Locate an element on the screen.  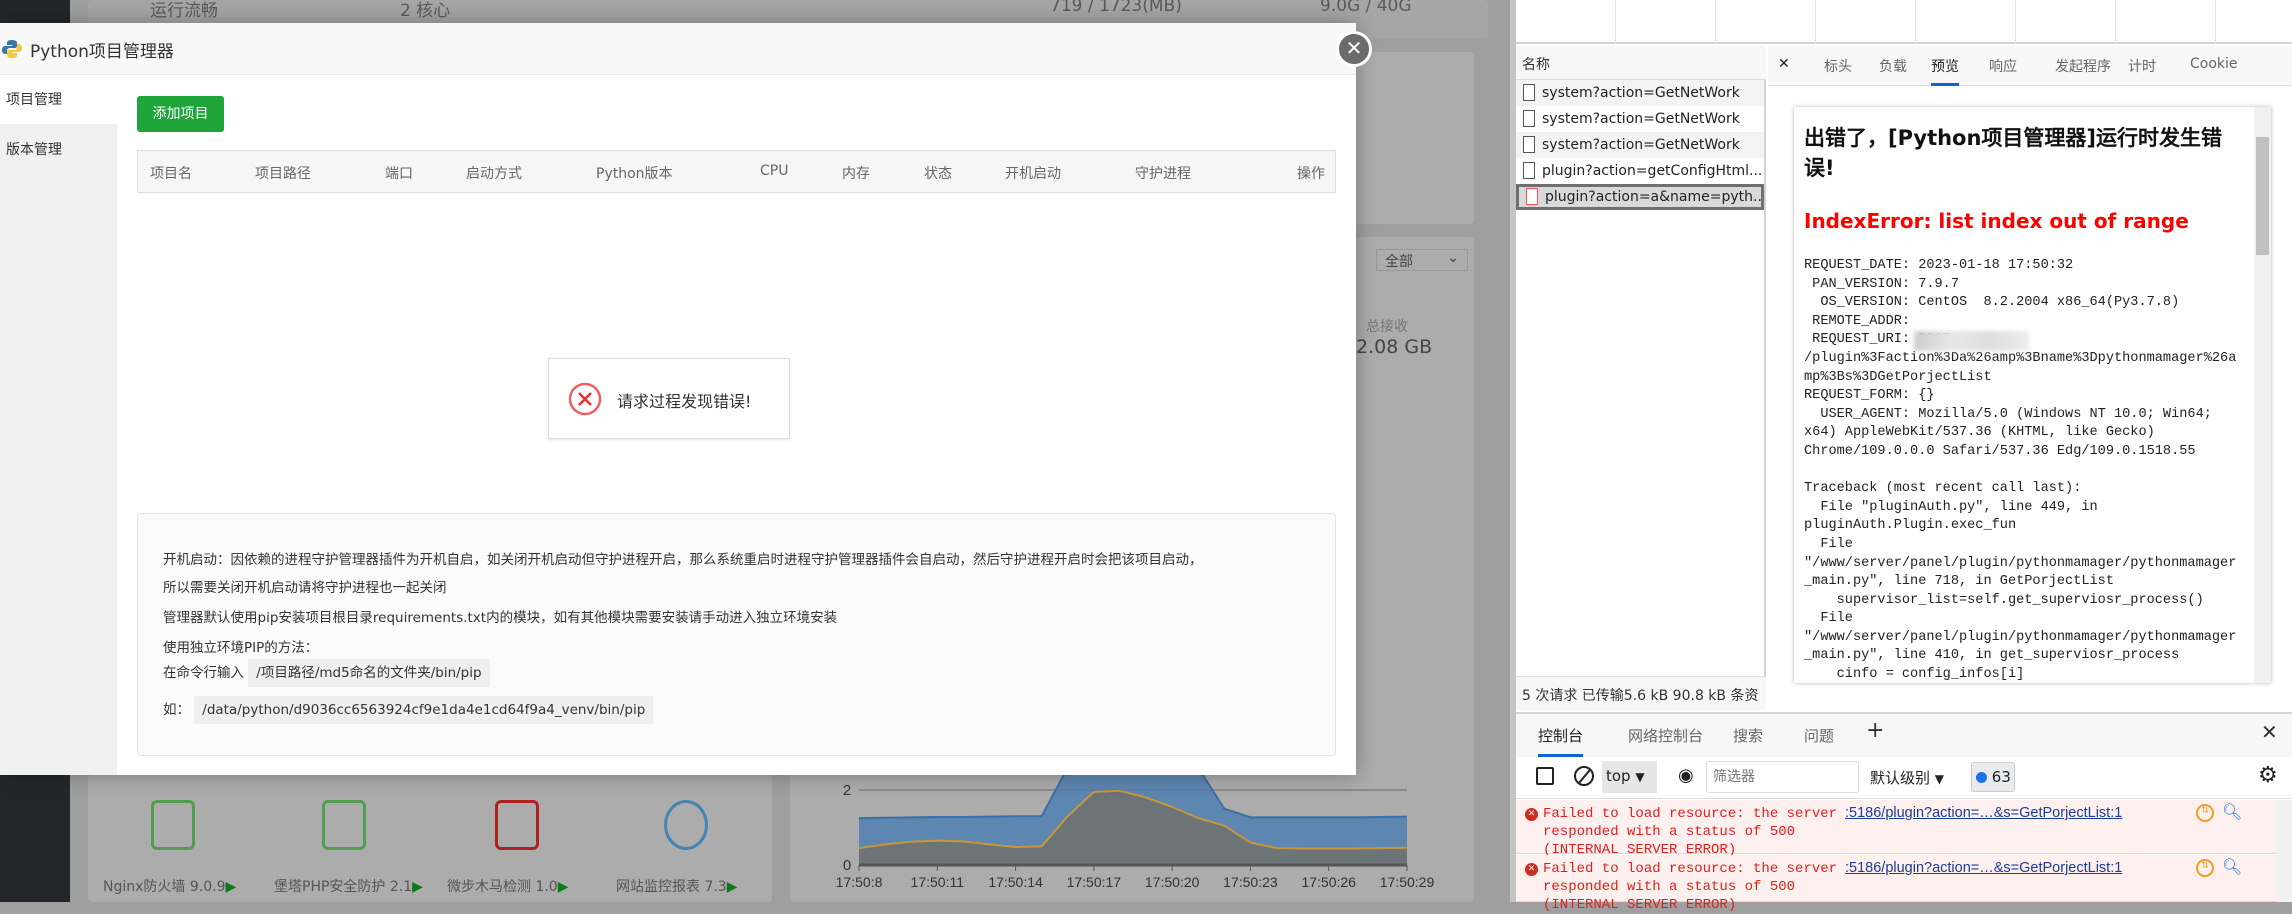
add-tab-icon: + is located at coordinates (1875, 730).